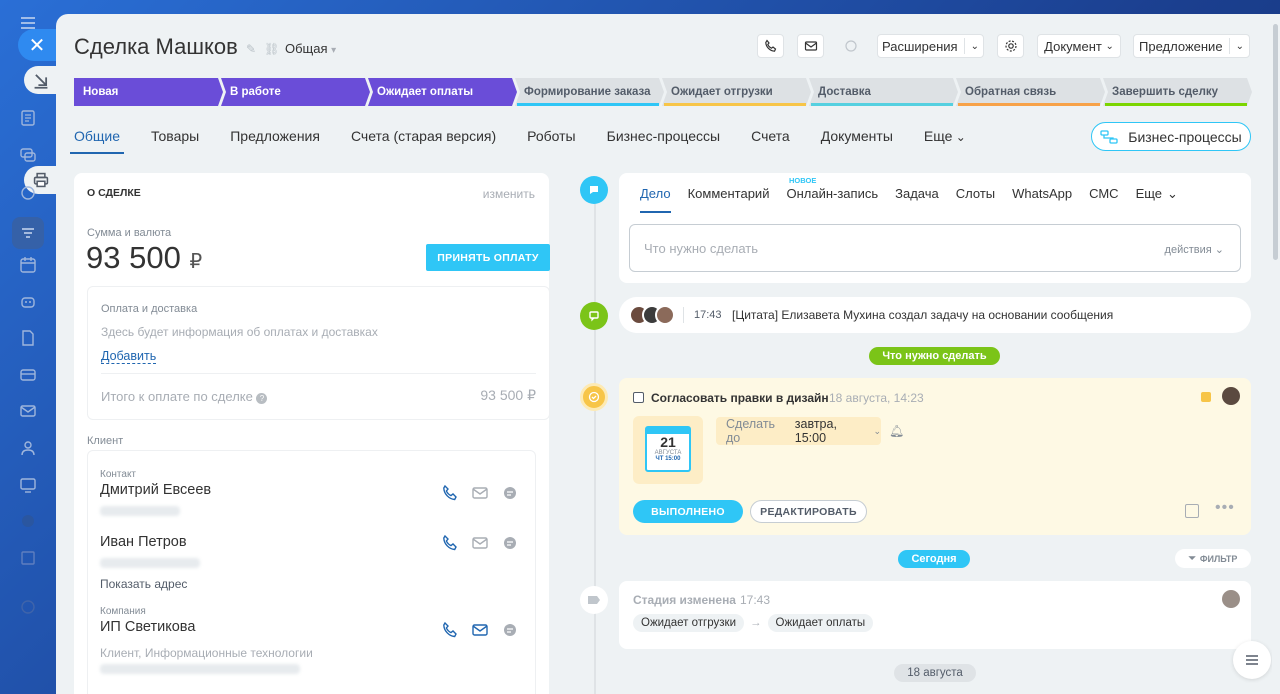 The image size is (1280, 694). Describe the element at coordinates (1030, 92) in the screenshot. I see `stage-7: Обратная связь` at that location.